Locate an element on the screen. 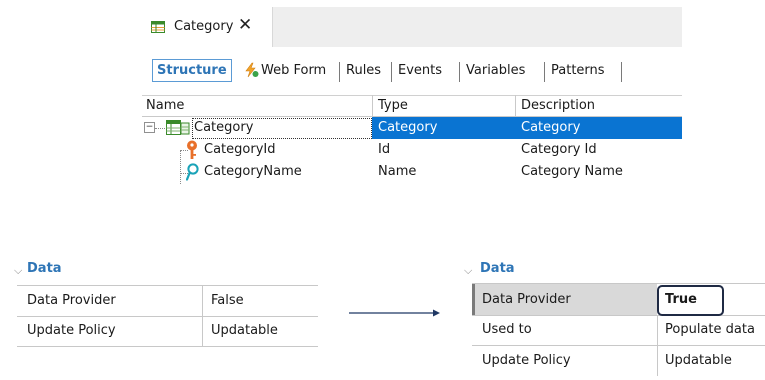  cell-type: Id is located at coordinates (384, 149).